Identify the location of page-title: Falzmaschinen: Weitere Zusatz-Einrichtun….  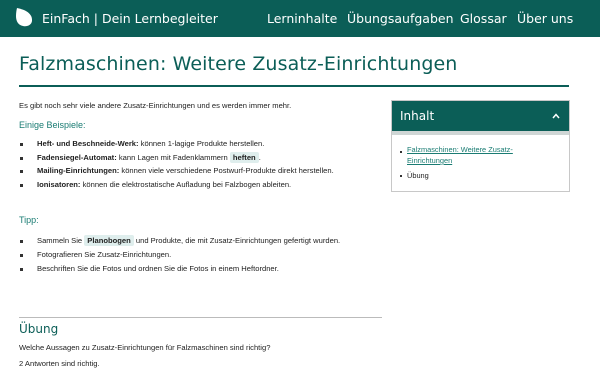
(238, 64).